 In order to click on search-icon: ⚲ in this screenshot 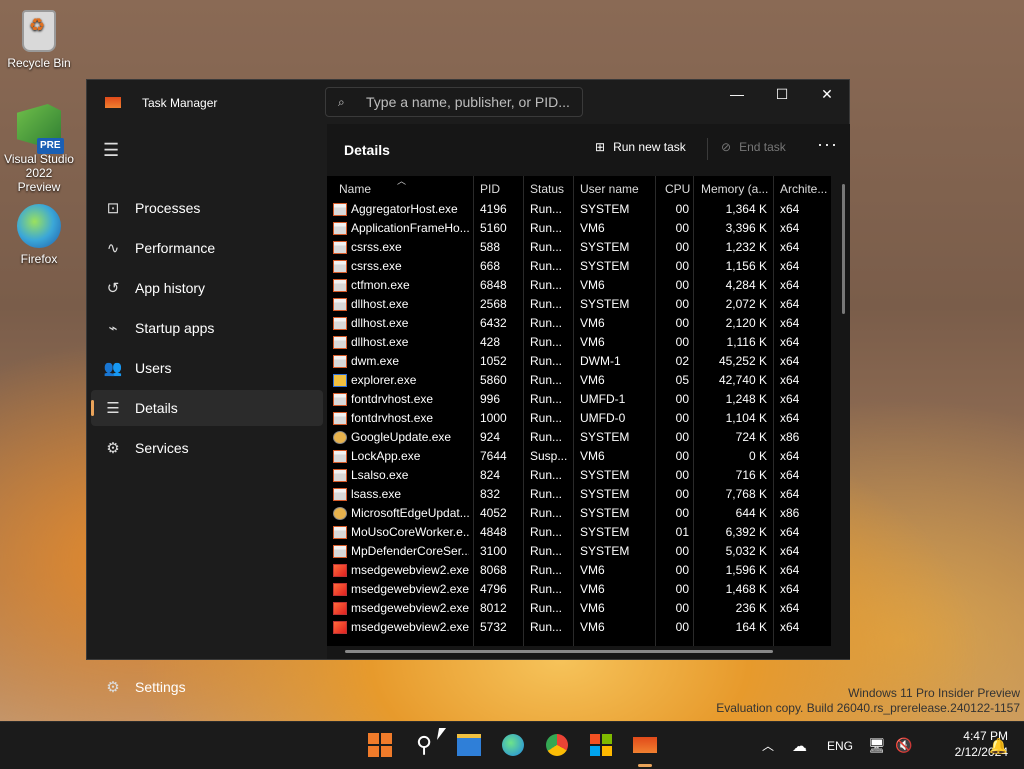, I will do `click(424, 744)`.